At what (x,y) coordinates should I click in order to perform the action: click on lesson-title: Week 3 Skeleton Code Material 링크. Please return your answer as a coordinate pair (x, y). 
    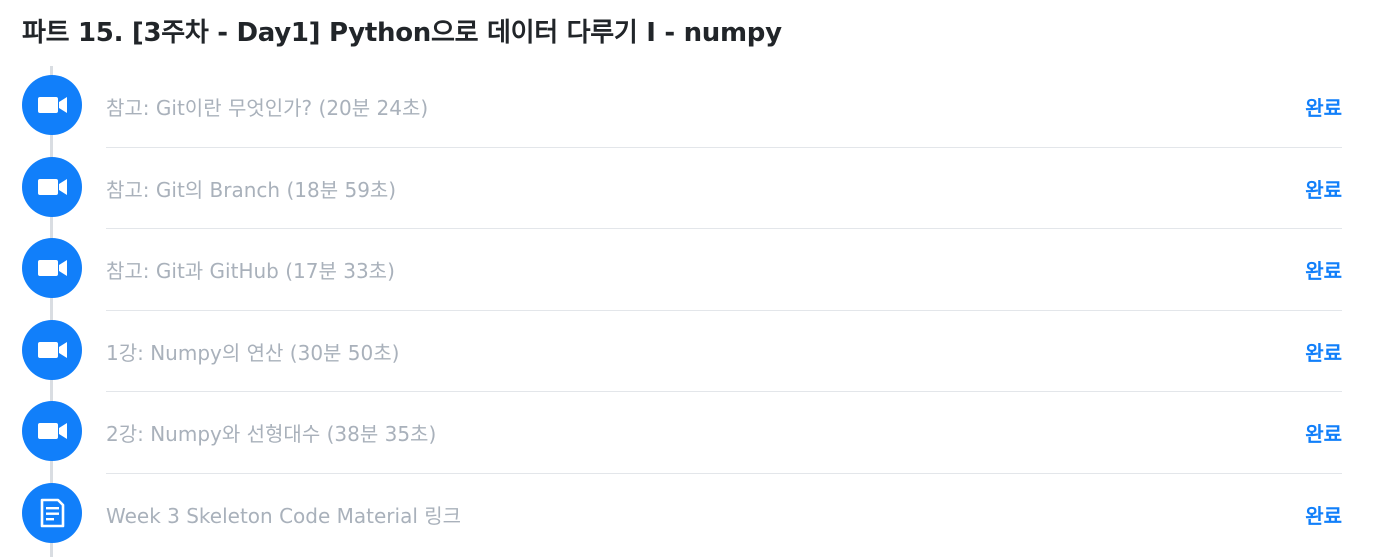
    Looking at the image, I should click on (283, 514).